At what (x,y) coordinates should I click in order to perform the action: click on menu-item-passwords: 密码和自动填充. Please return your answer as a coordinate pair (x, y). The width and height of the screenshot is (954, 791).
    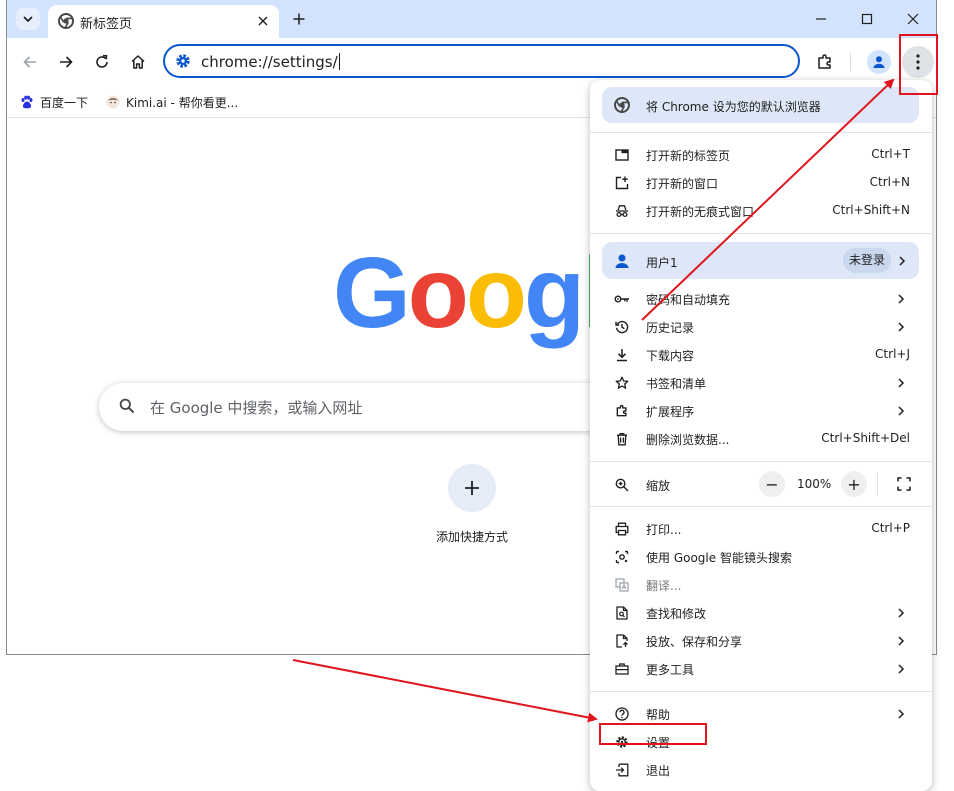
    Looking at the image, I should click on (761, 299).